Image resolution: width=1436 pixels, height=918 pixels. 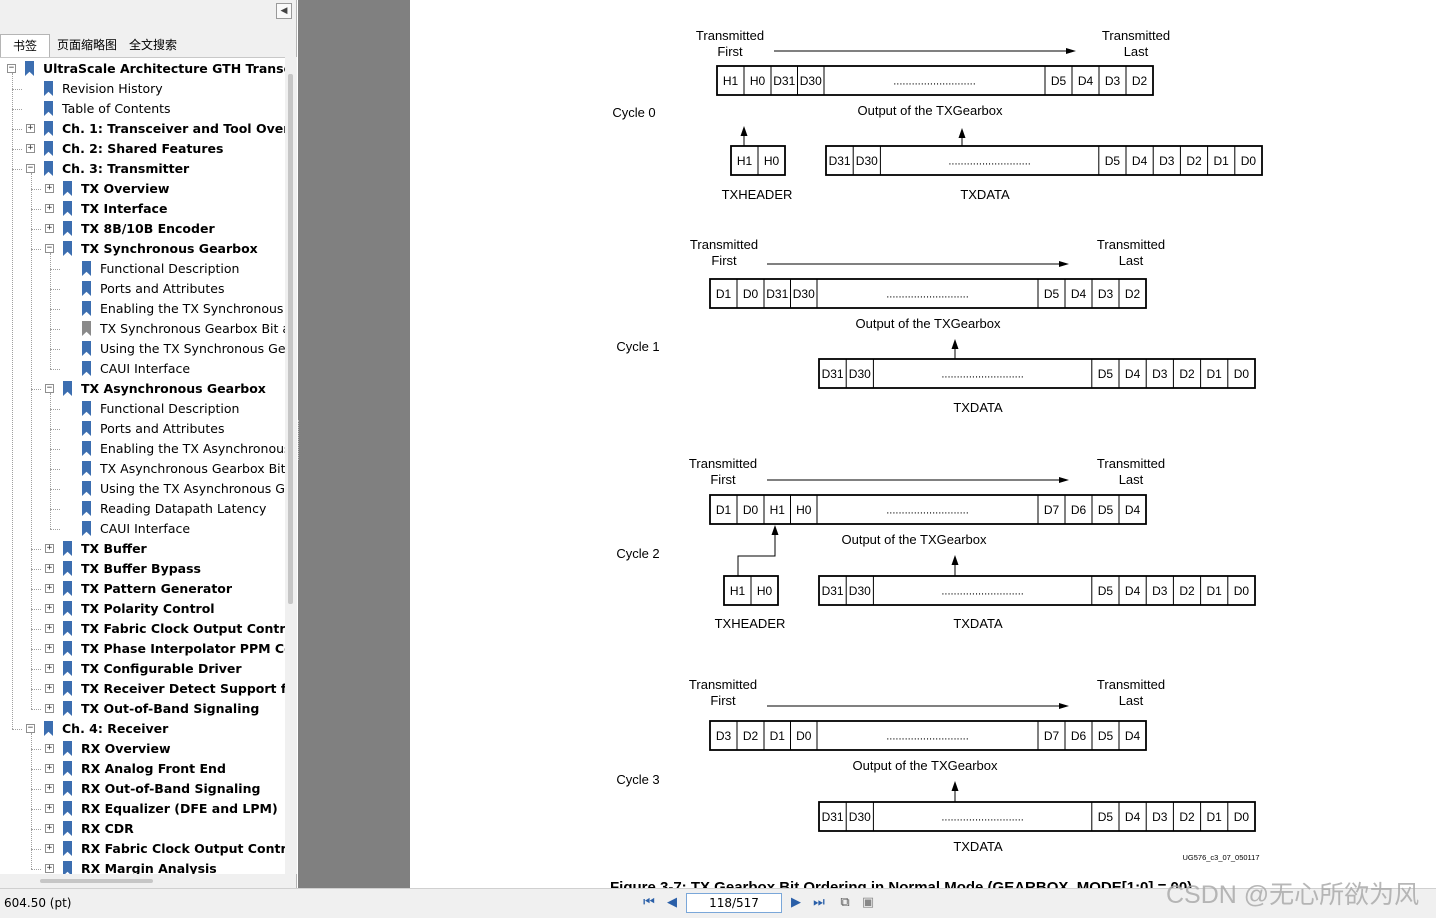 I want to click on bookmark-item: + TX Buffer, so click(x=142, y=549).